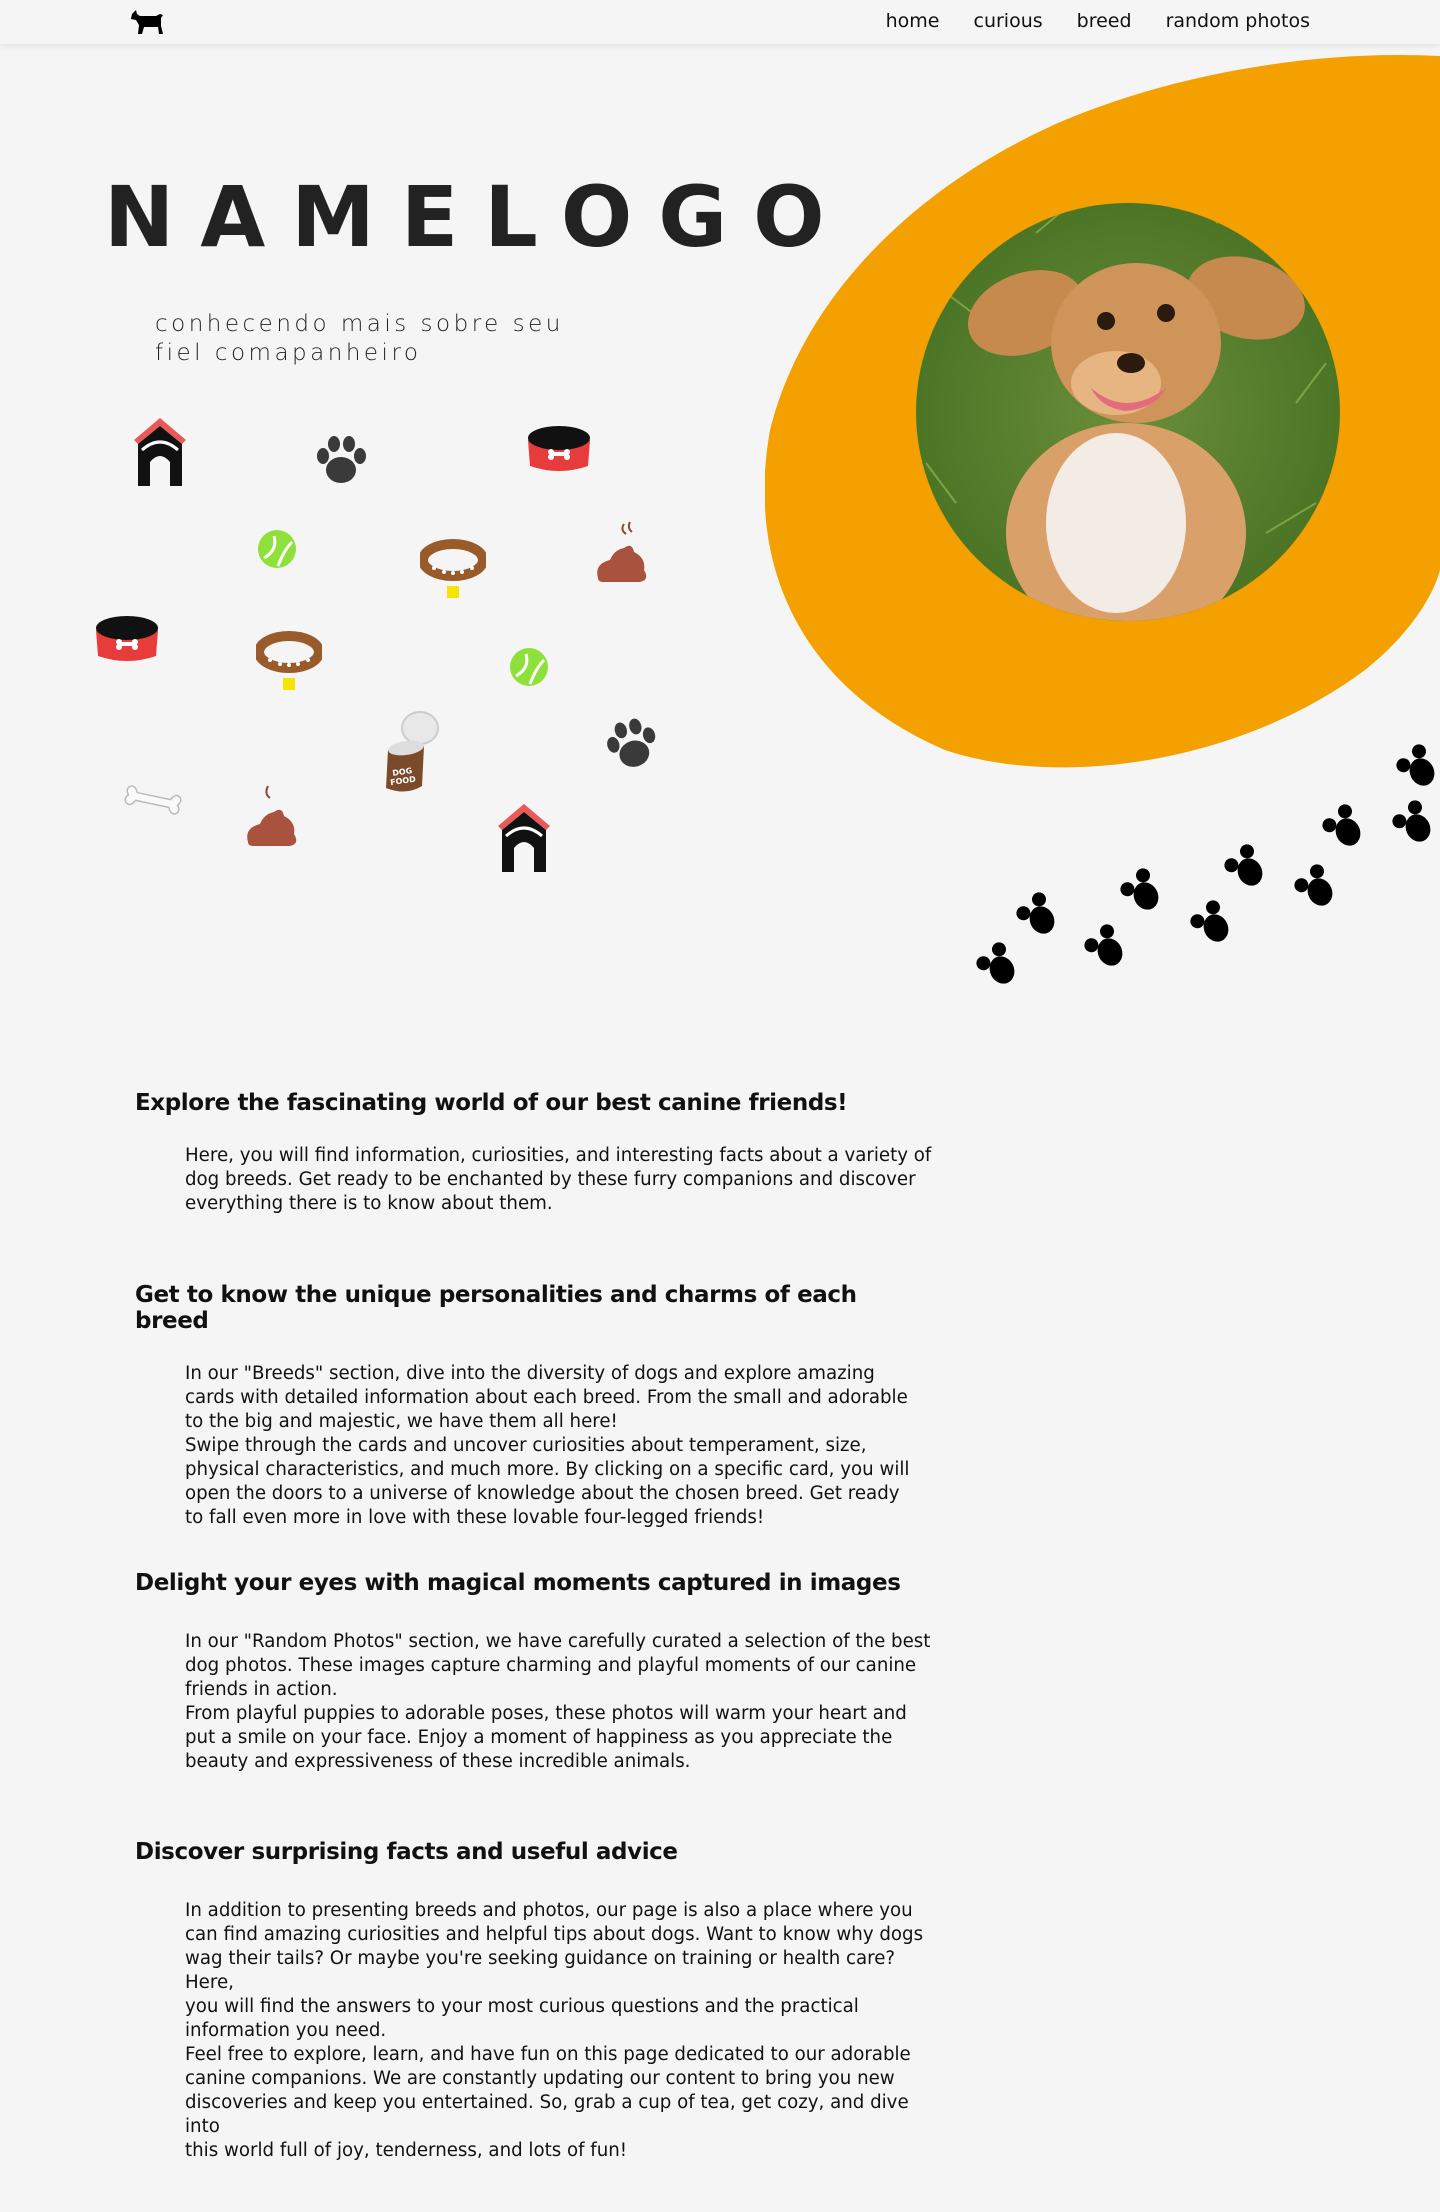 This screenshot has width=1440, height=2212. What do you see at coordinates (412, 751) in the screenshot?
I see `dog-food-can-icon: DOG FOOD` at bounding box center [412, 751].